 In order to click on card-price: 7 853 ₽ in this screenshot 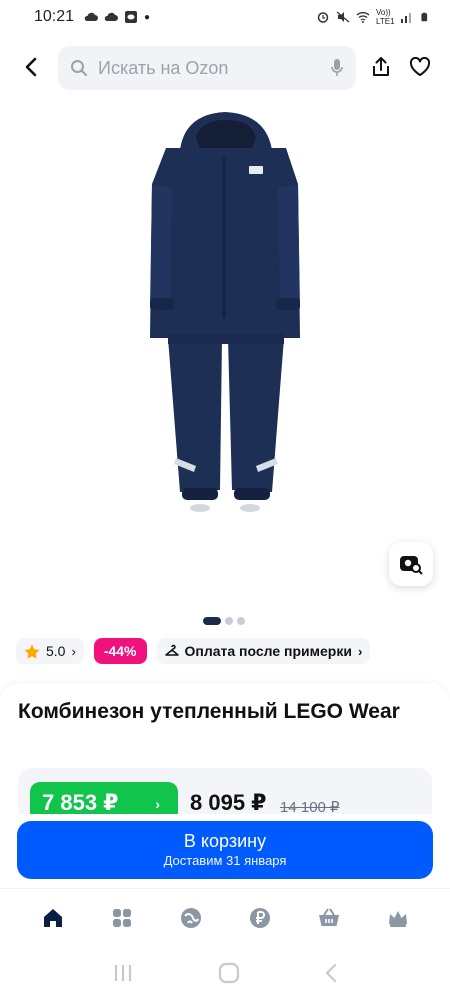, I will do `click(80, 802)`.